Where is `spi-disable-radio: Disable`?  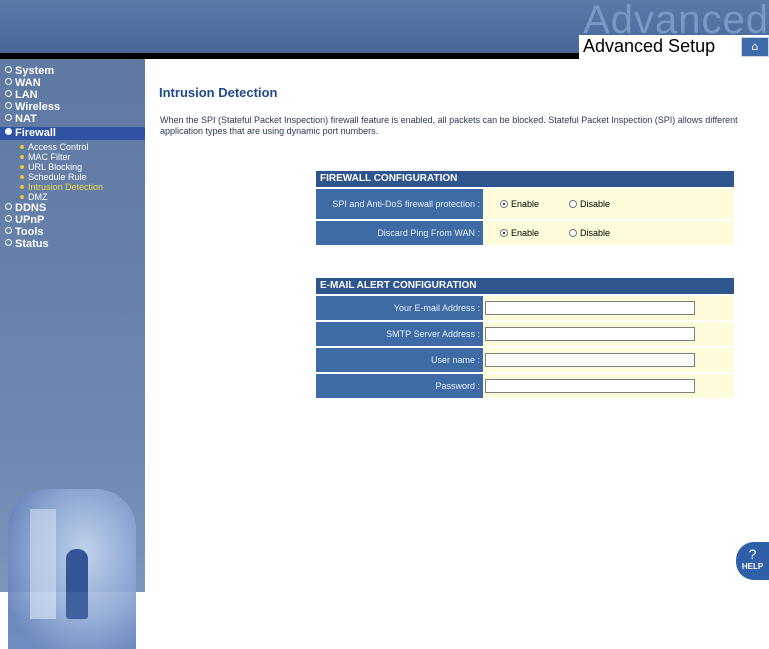 spi-disable-radio: Disable is located at coordinates (589, 204).